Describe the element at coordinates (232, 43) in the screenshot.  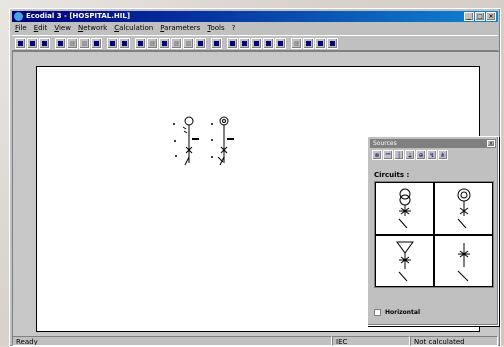
I see `check-icon` at that location.